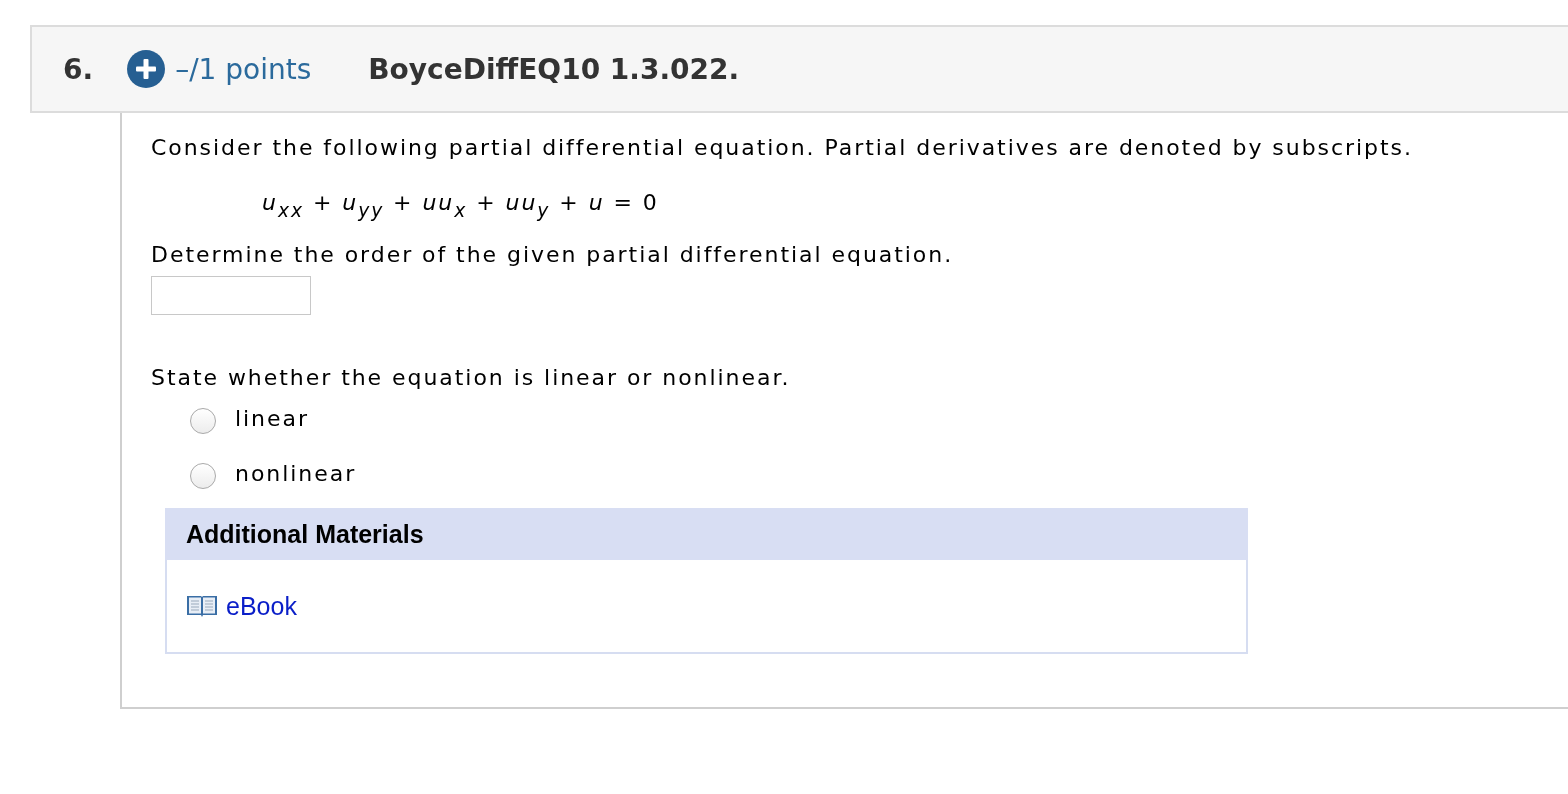 The image size is (1568, 794). I want to click on intro-text: Consider the following partial differential equation. Partial derivatives are denoted by subscripts., so click(782, 148).